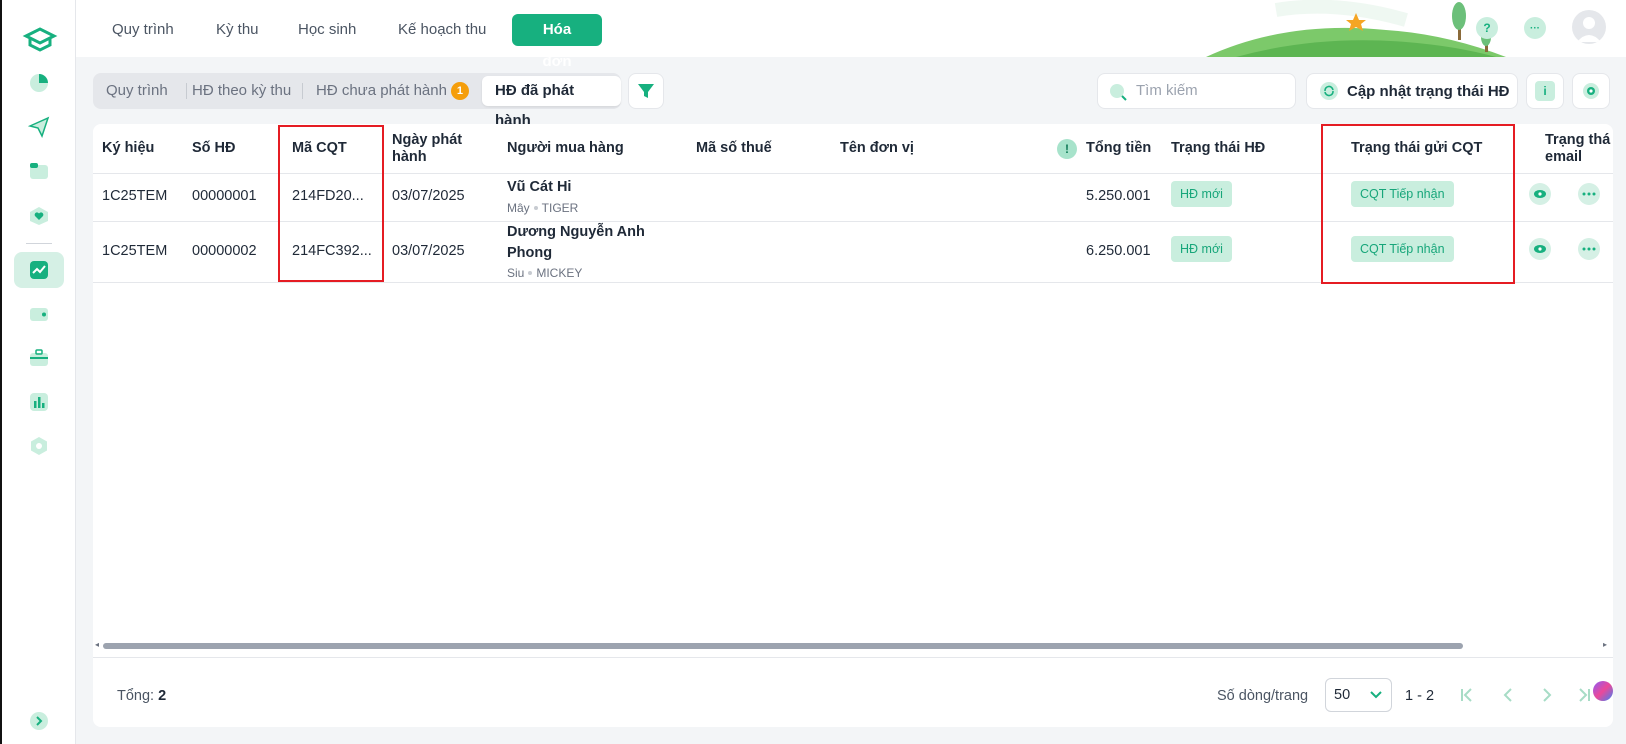  What do you see at coordinates (381, 90) in the screenshot?
I see `subtab-label: HĐ chưa phát hành` at bounding box center [381, 90].